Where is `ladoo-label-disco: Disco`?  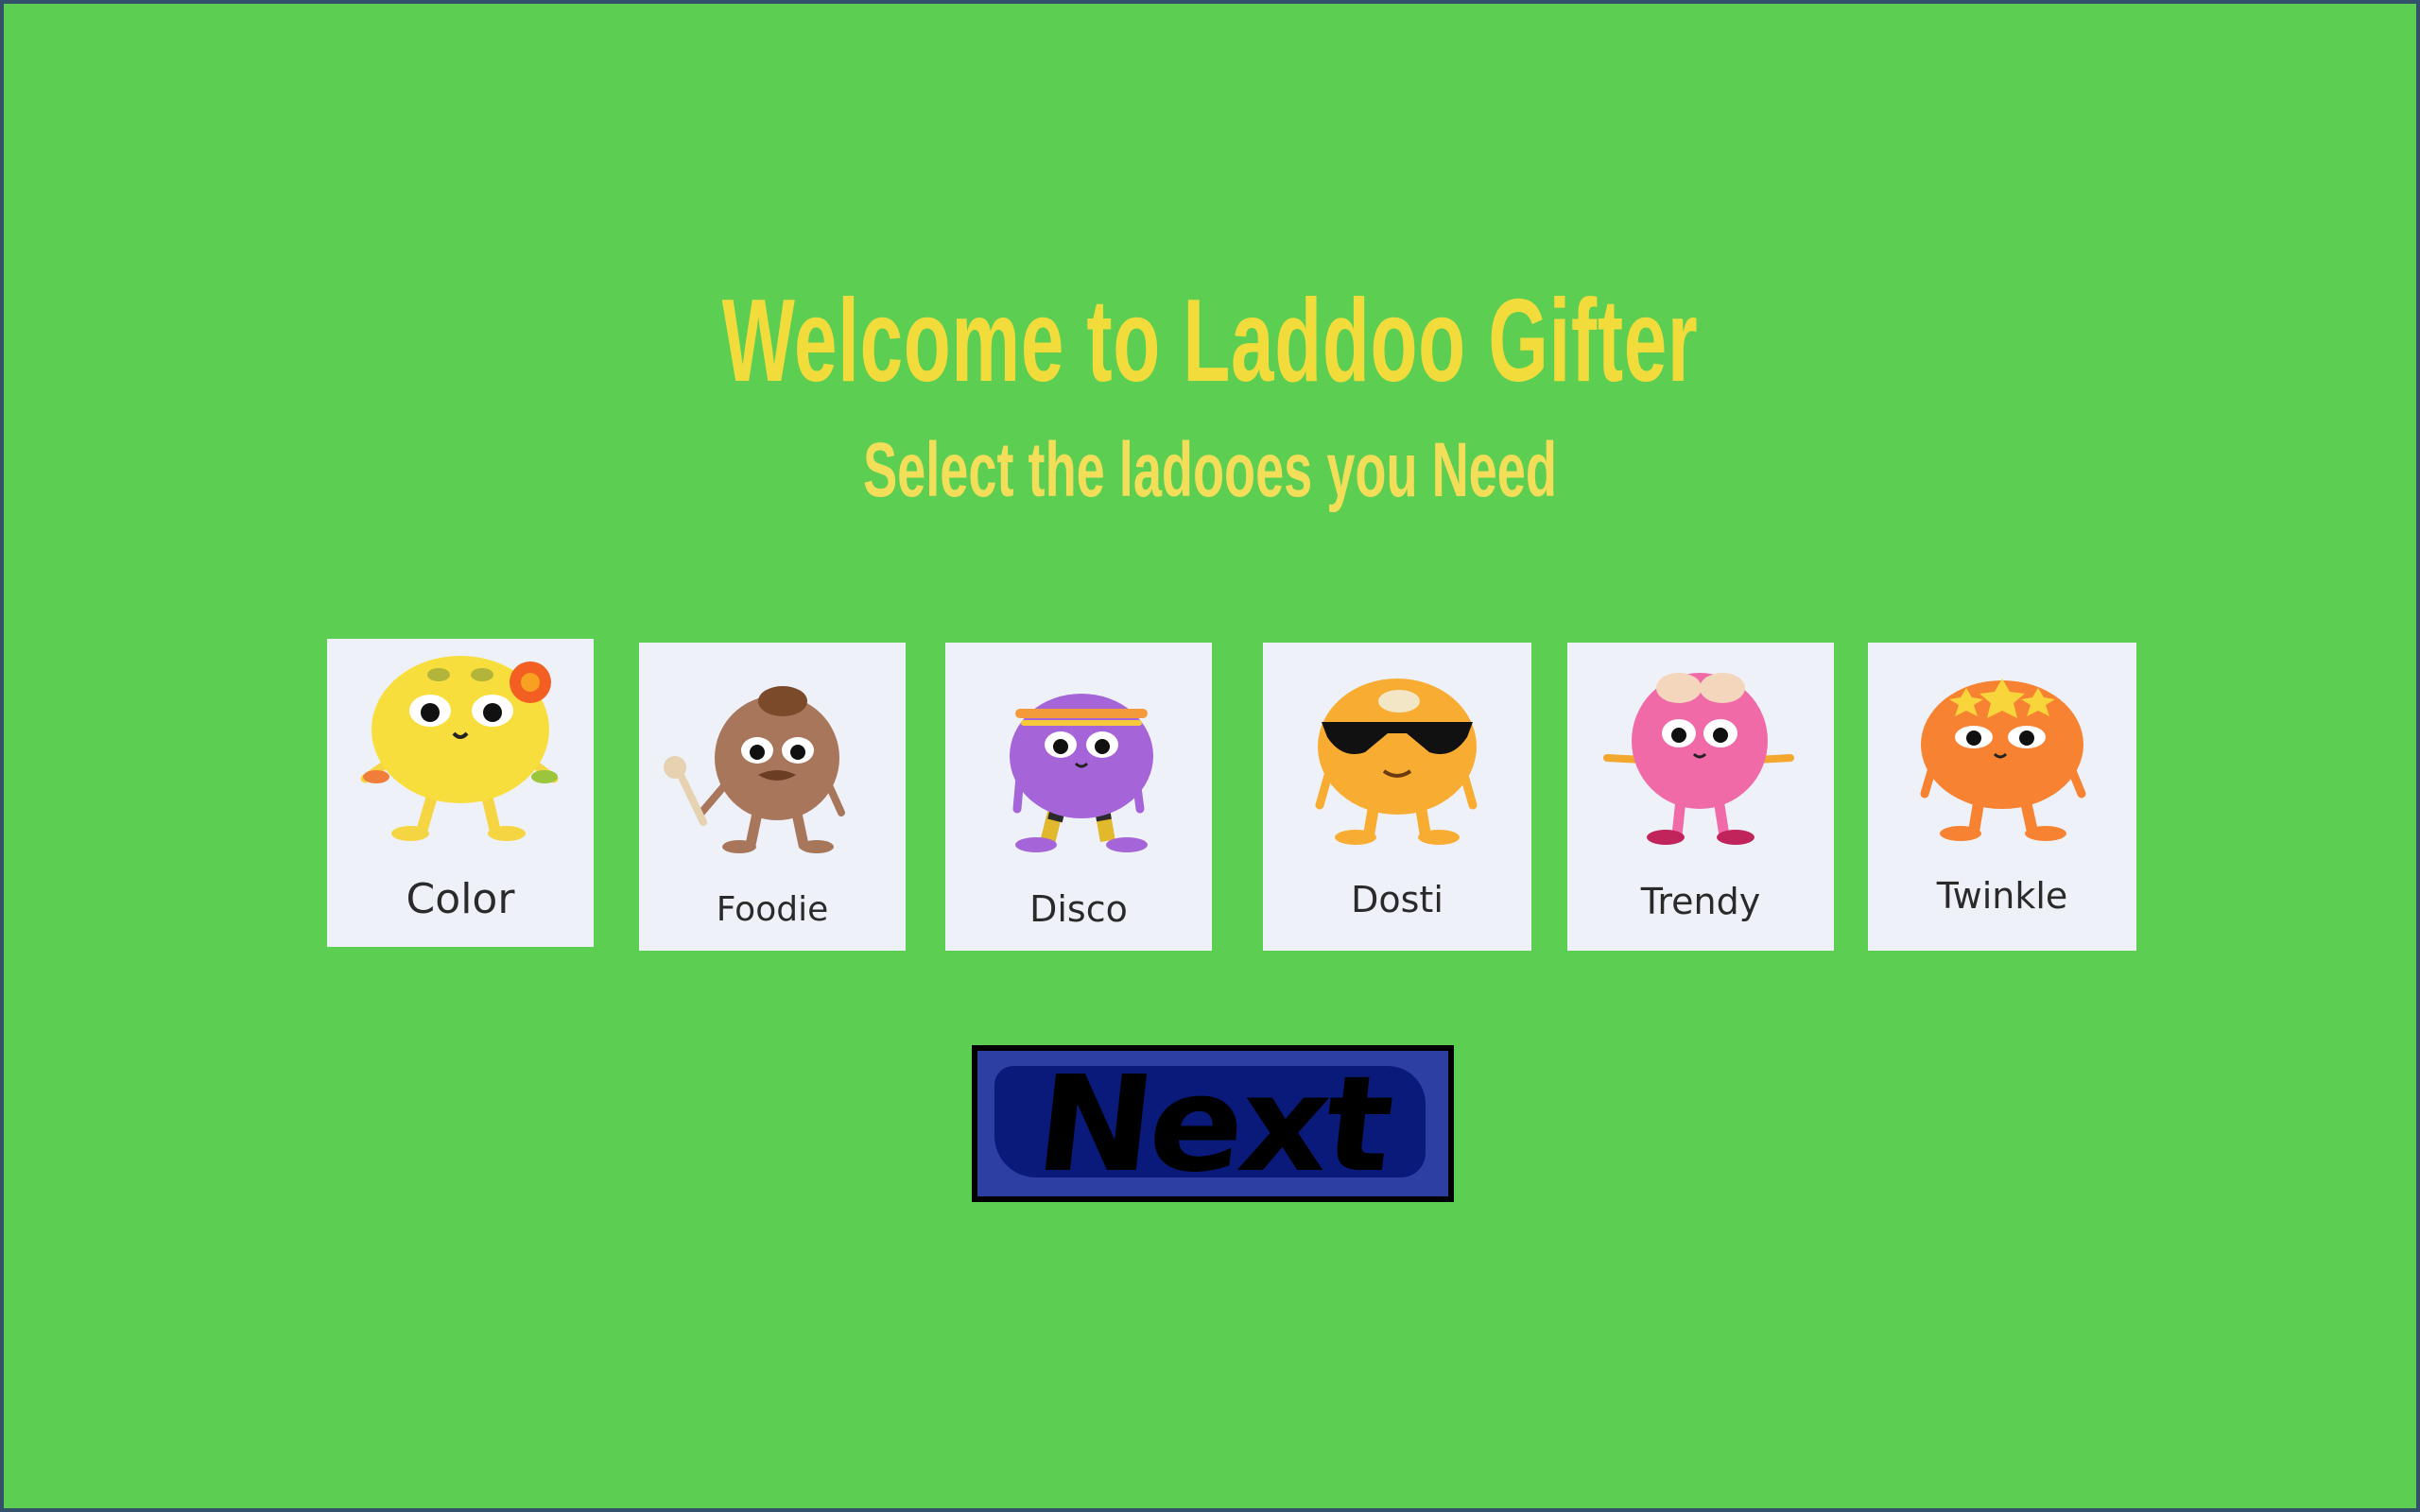 ladoo-label-disco: Disco is located at coordinates (1078, 909).